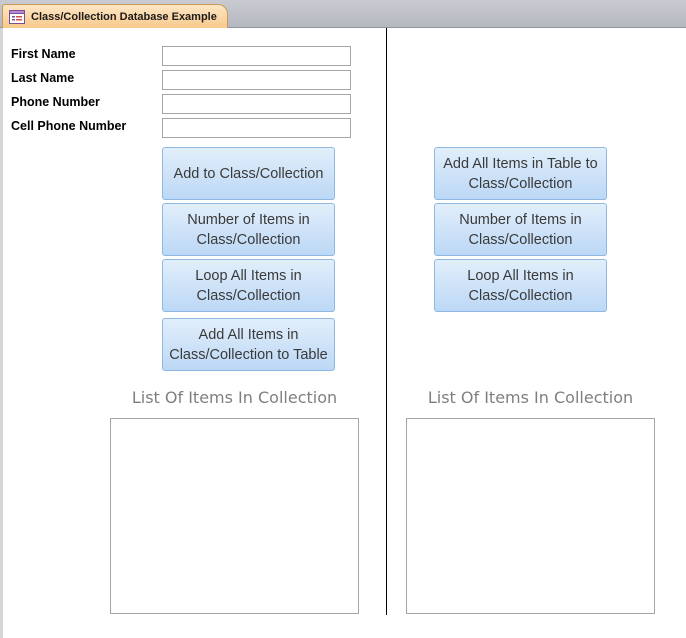 The image size is (686, 638). I want to click on document-tab: Class/Collection Database Example, so click(115, 16).